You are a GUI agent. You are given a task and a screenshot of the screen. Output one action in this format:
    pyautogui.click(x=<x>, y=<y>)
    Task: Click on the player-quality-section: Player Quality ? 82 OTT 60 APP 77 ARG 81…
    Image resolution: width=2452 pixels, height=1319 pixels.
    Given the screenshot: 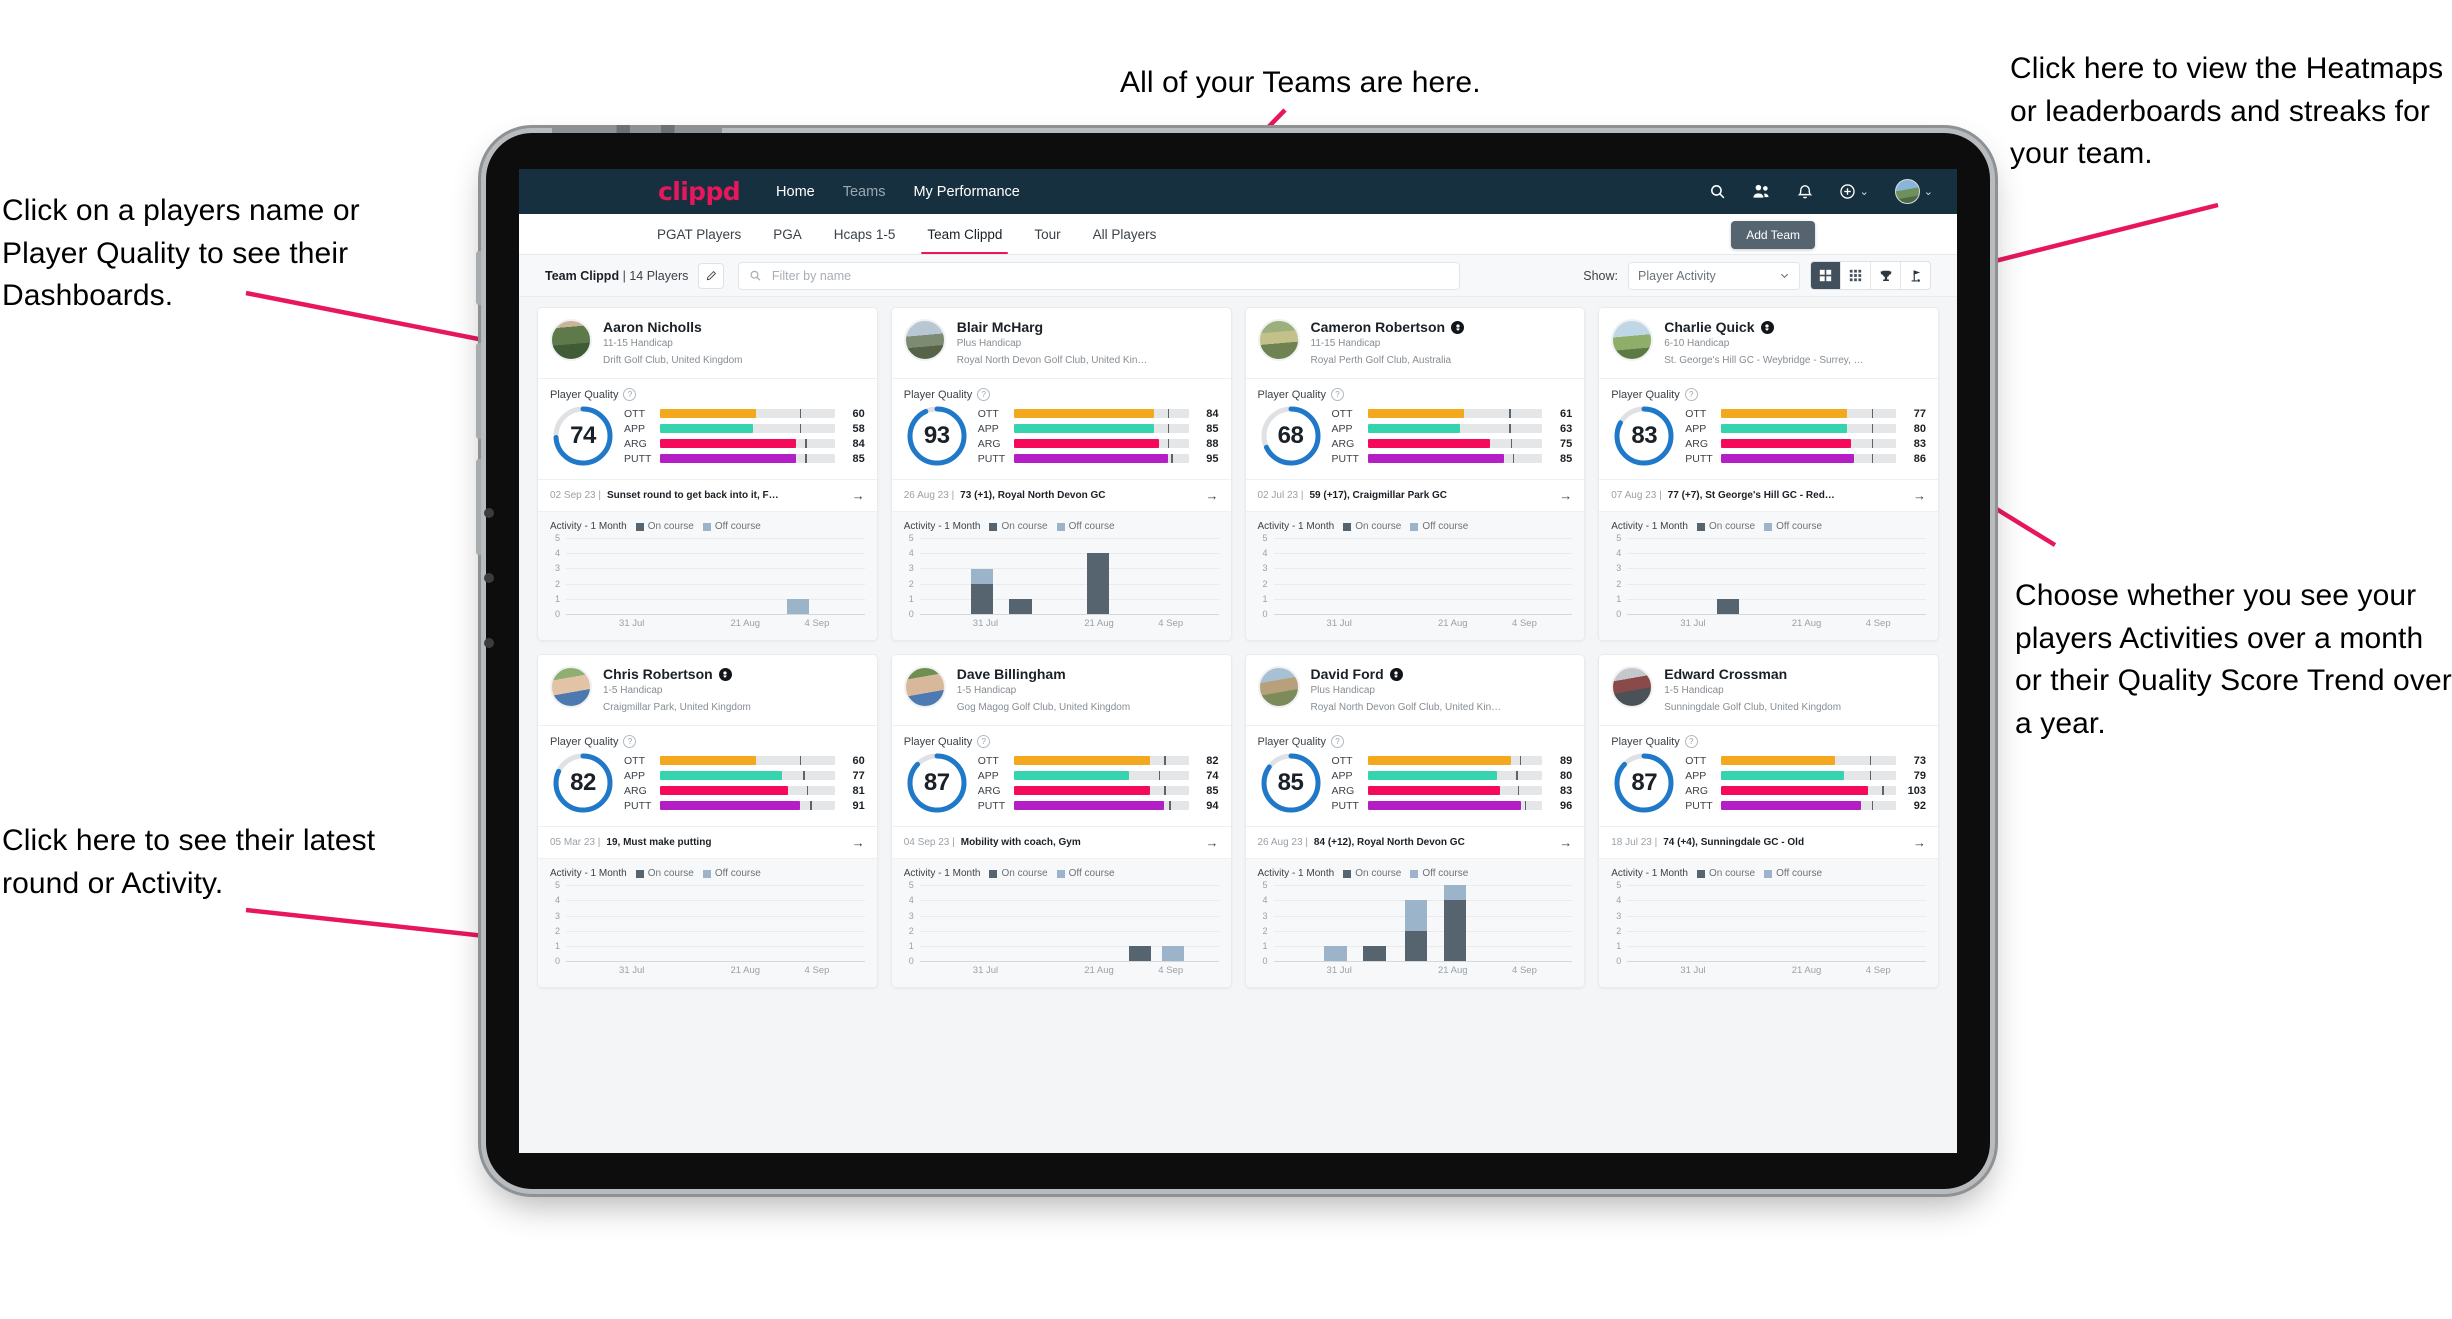 What is the action you would take?
    pyautogui.click(x=707, y=777)
    